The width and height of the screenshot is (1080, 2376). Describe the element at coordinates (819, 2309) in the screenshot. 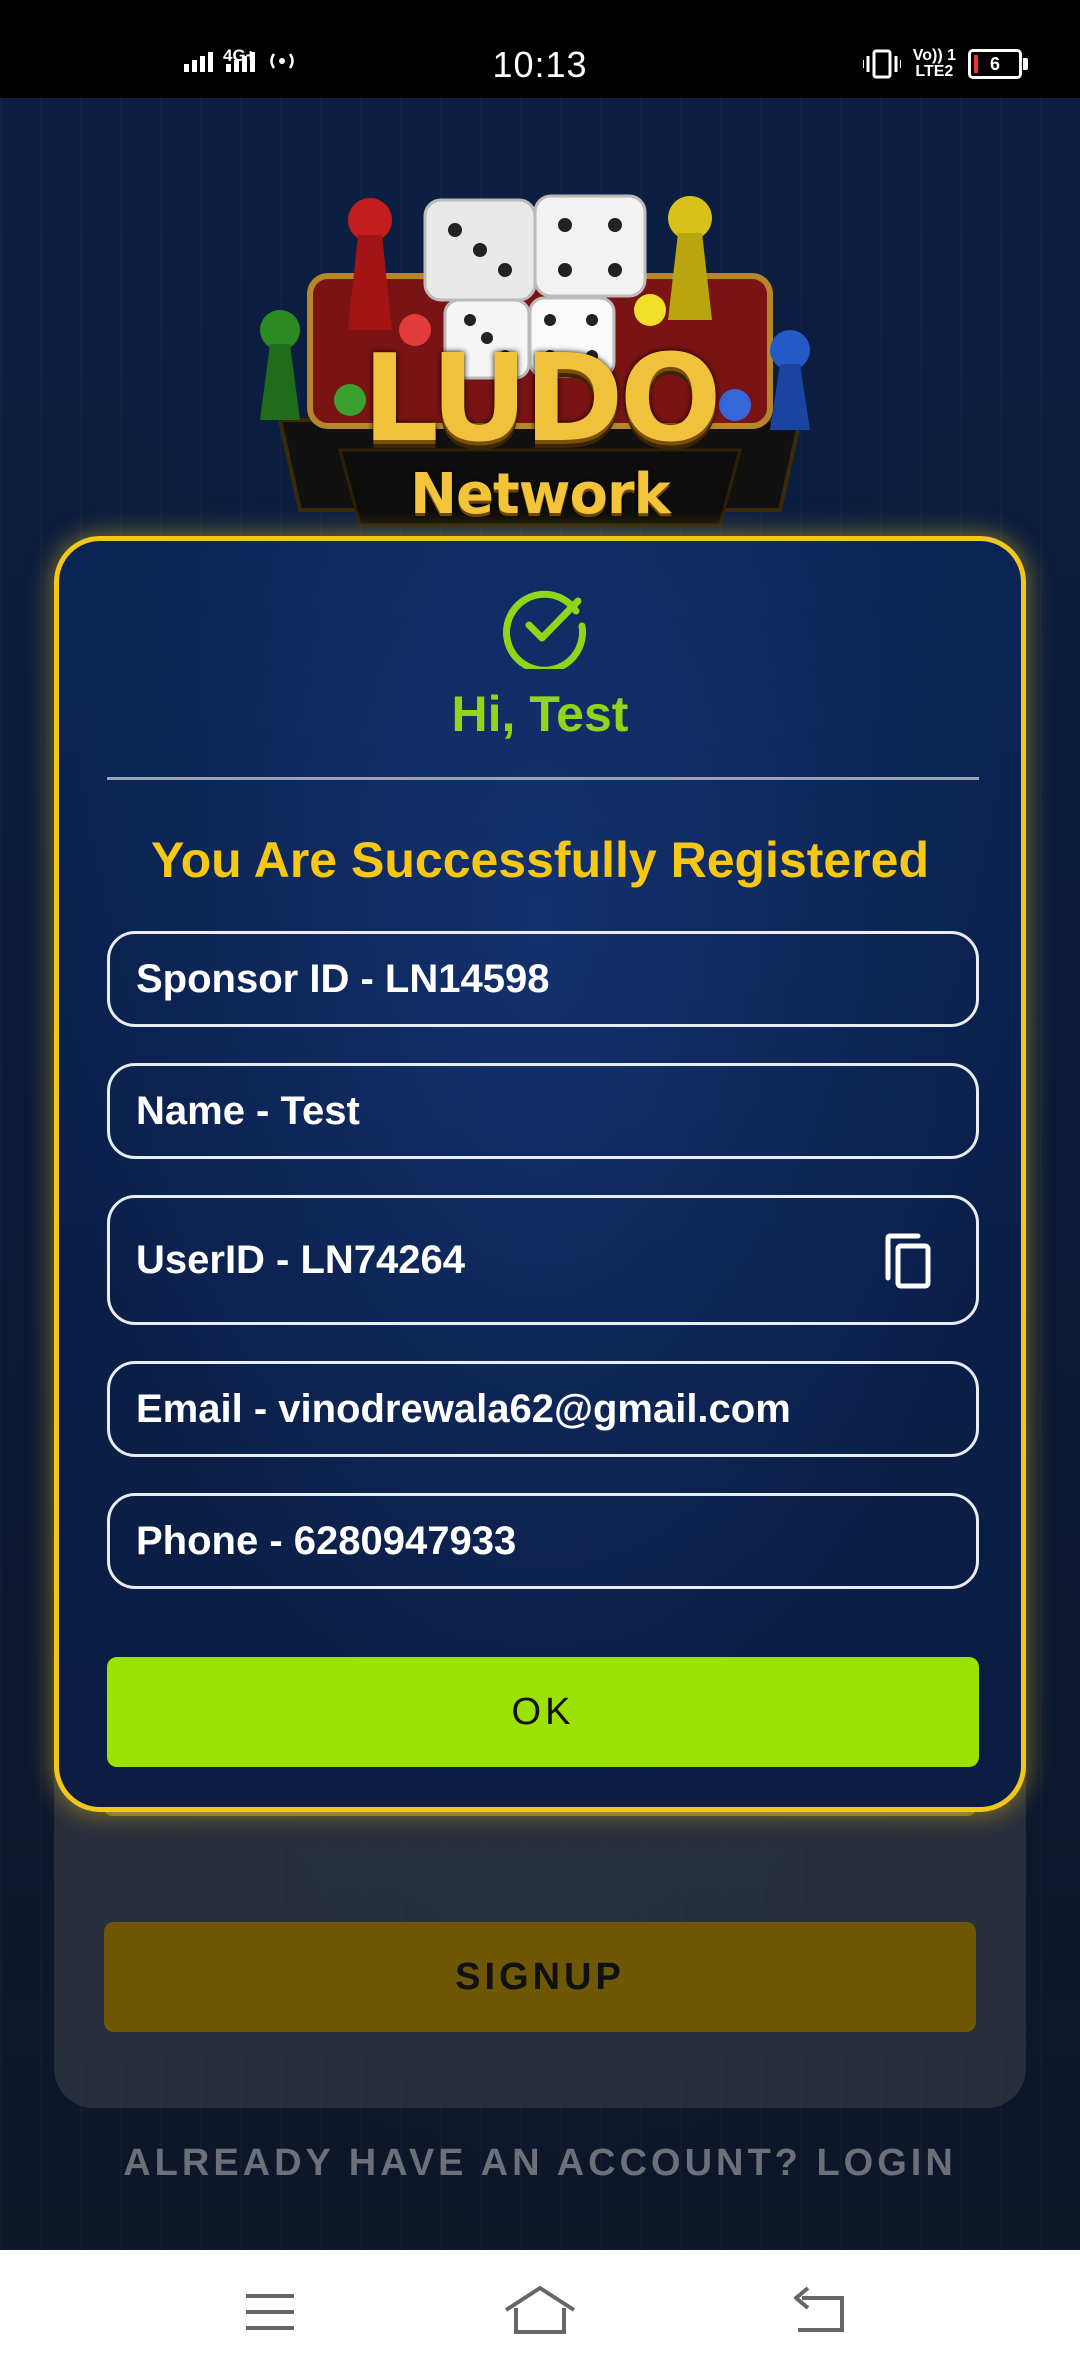

I see `back-icon` at that location.